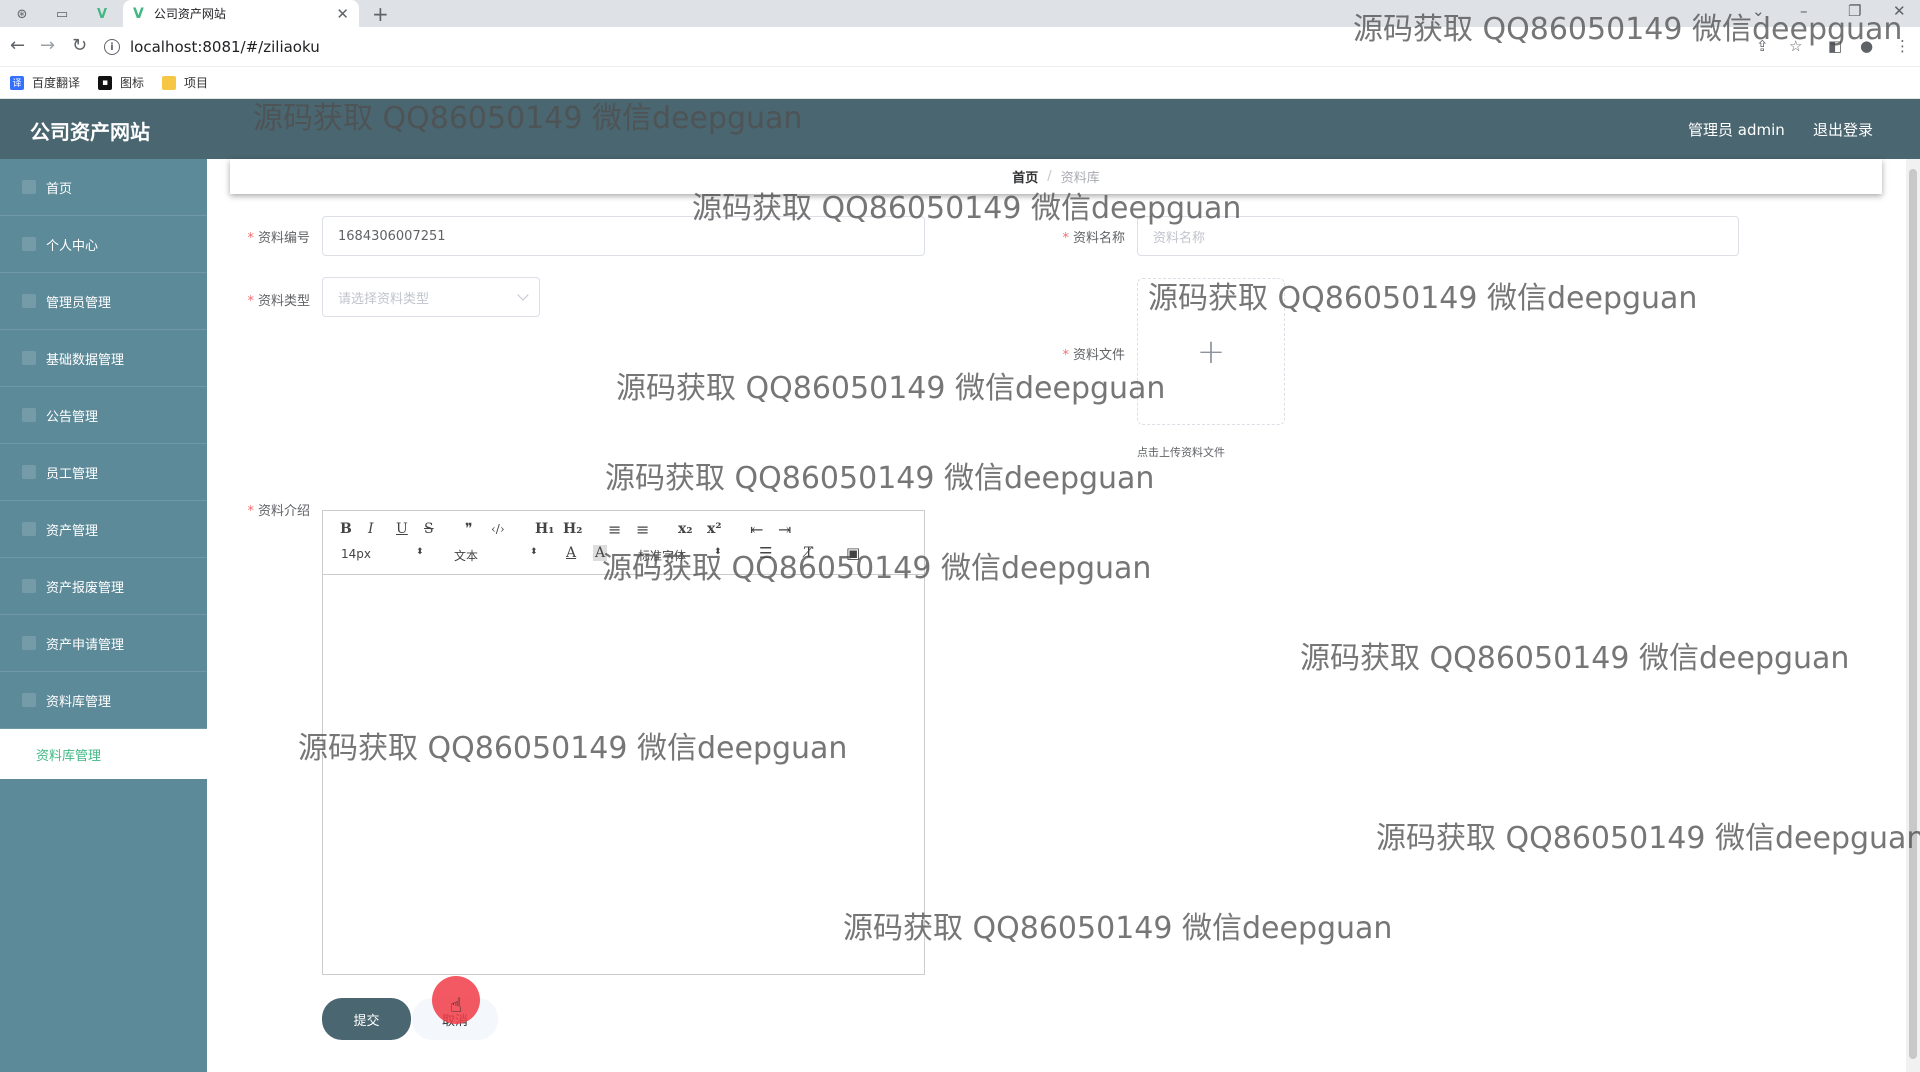 The height and width of the screenshot is (1072, 1920). Describe the element at coordinates (1211, 351) in the screenshot. I see `file-upload-box: +` at that location.